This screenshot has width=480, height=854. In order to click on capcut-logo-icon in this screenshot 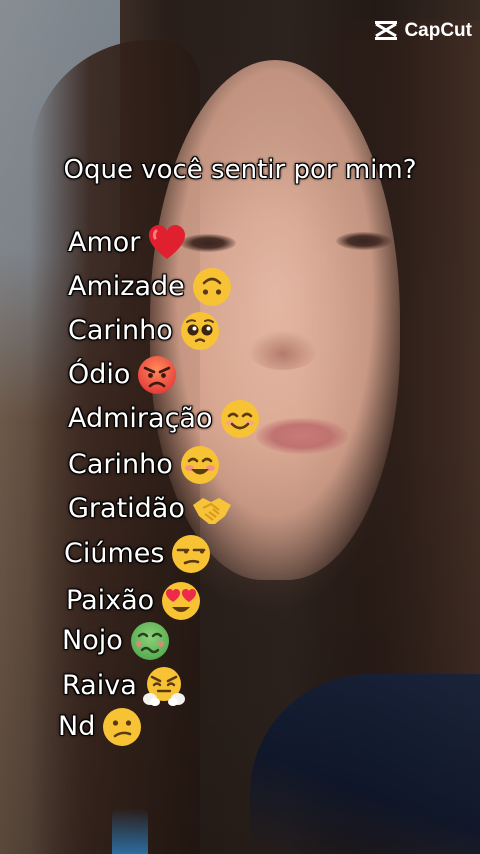, I will do `click(386, 31)`.